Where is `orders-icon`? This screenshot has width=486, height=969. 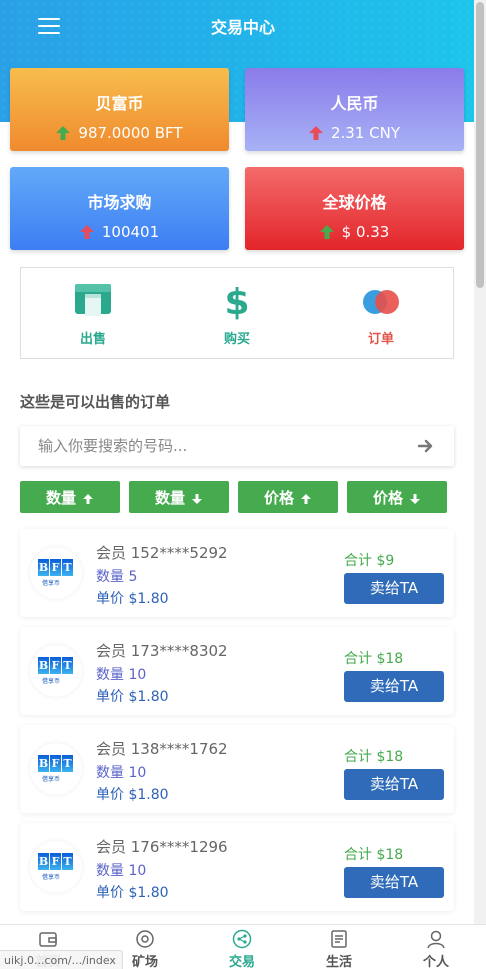 orders-icon is located at coordinates (381, 300).